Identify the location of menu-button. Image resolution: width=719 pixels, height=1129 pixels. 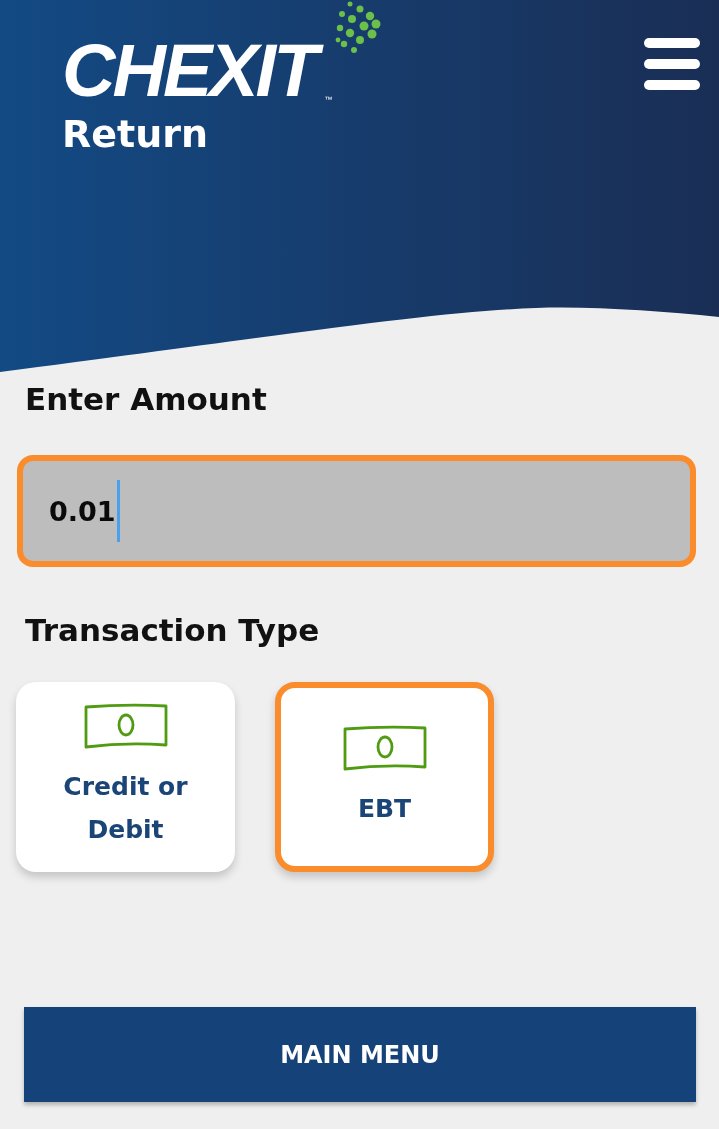
(672, 64).